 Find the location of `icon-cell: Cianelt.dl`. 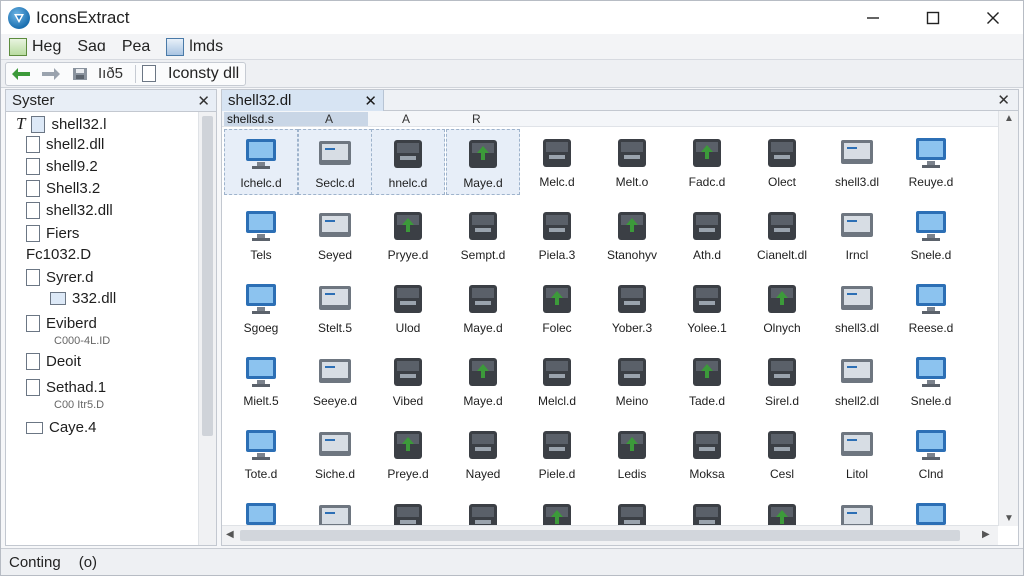

icon-cell: Cianelt.dl is located at coordinates (782, 235).